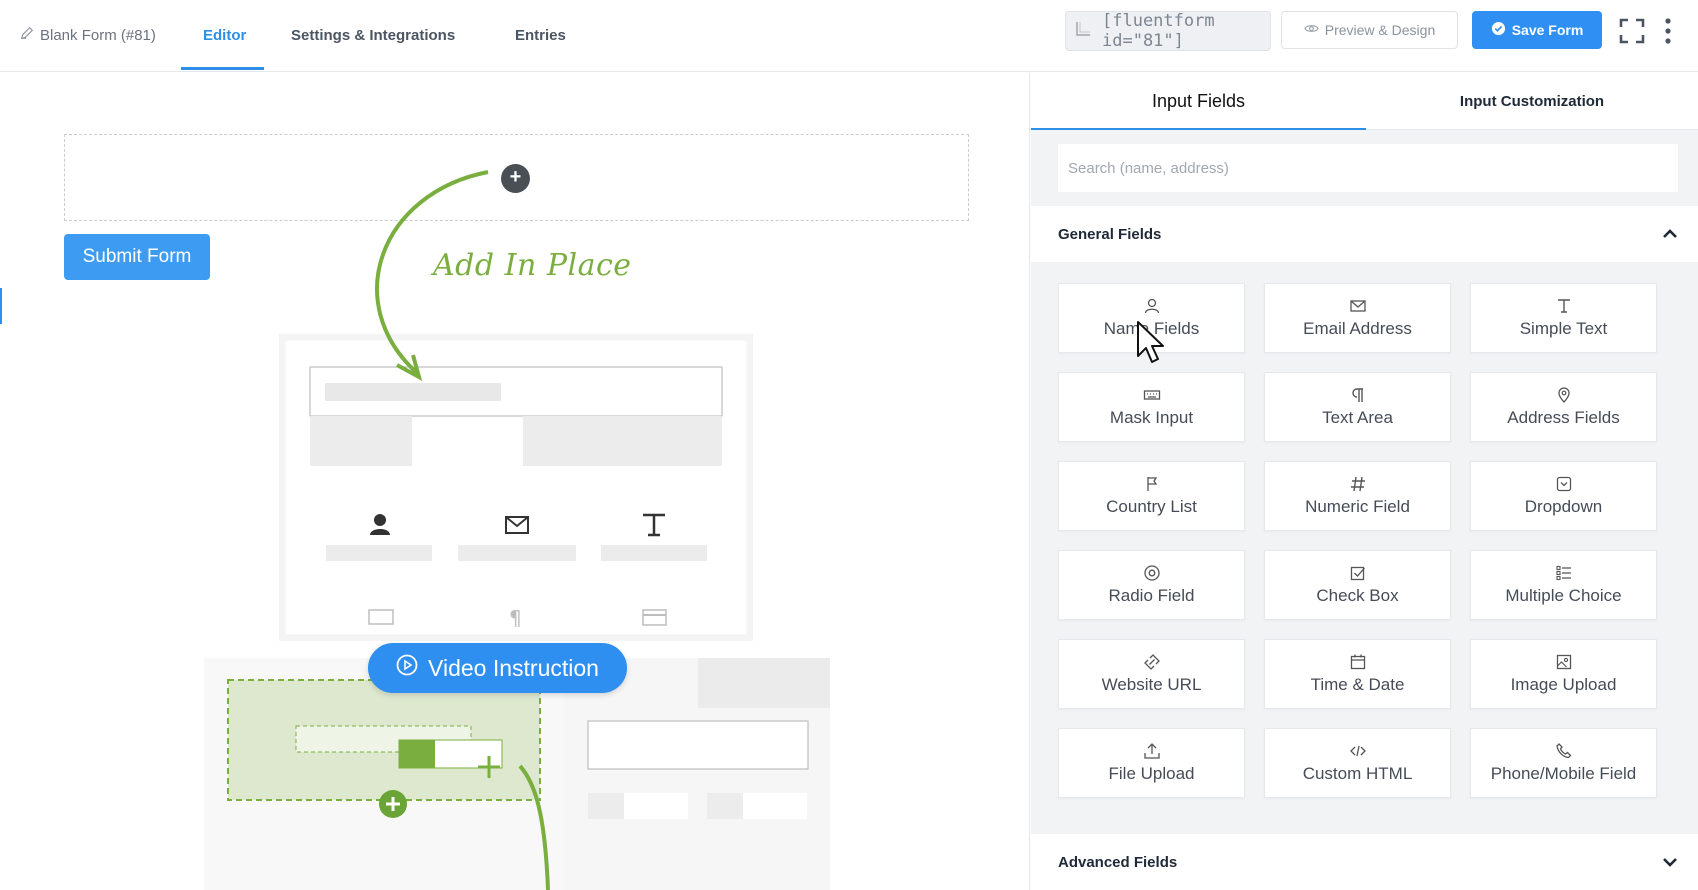 The image size is (1698, 890). Describe the element at coordinates (1563, 773) in the screenshot. I see `field-label: Phone/Mobile Field` at that location.